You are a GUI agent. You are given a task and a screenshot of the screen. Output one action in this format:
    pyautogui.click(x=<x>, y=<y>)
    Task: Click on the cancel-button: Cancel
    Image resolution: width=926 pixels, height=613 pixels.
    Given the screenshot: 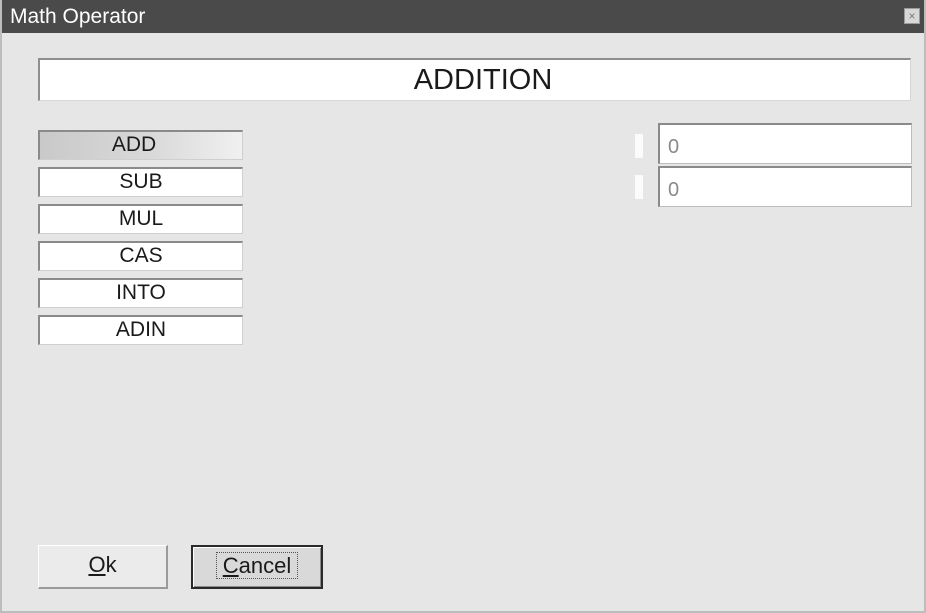 What is the action you would take?
    pyautogui.click(x=257, y=567)
    